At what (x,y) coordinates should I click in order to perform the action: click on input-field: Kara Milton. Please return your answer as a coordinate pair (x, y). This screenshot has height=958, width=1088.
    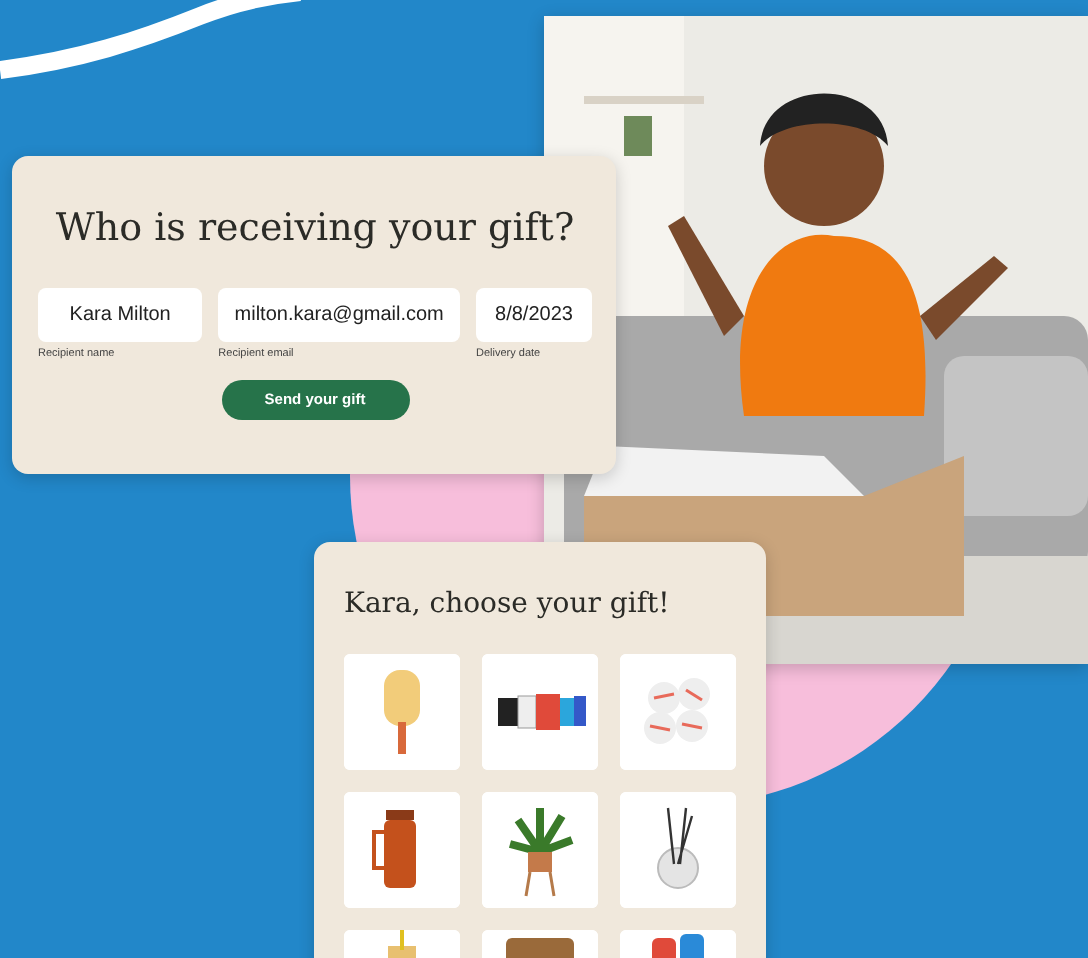
    Looking at the image, I should click on (120, 314).